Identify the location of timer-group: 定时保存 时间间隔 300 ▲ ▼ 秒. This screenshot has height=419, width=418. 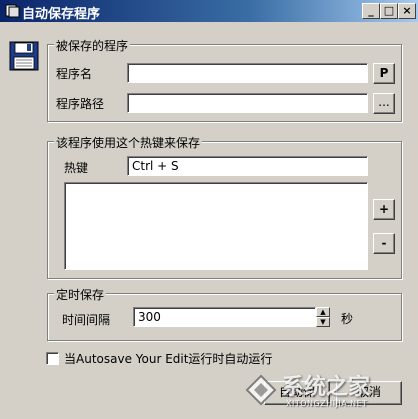
(224, 313).